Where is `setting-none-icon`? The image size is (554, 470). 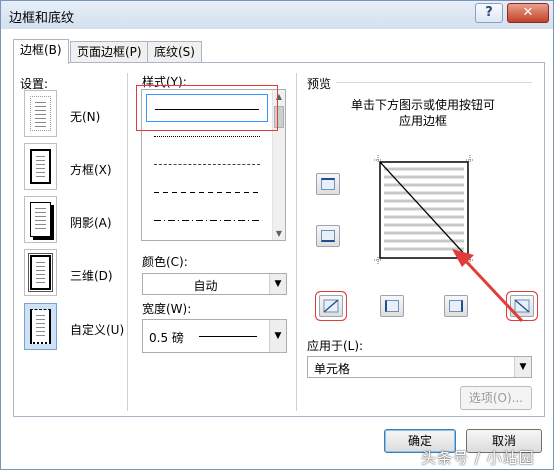
setting-none-icon is located at coordinates (40, 113).